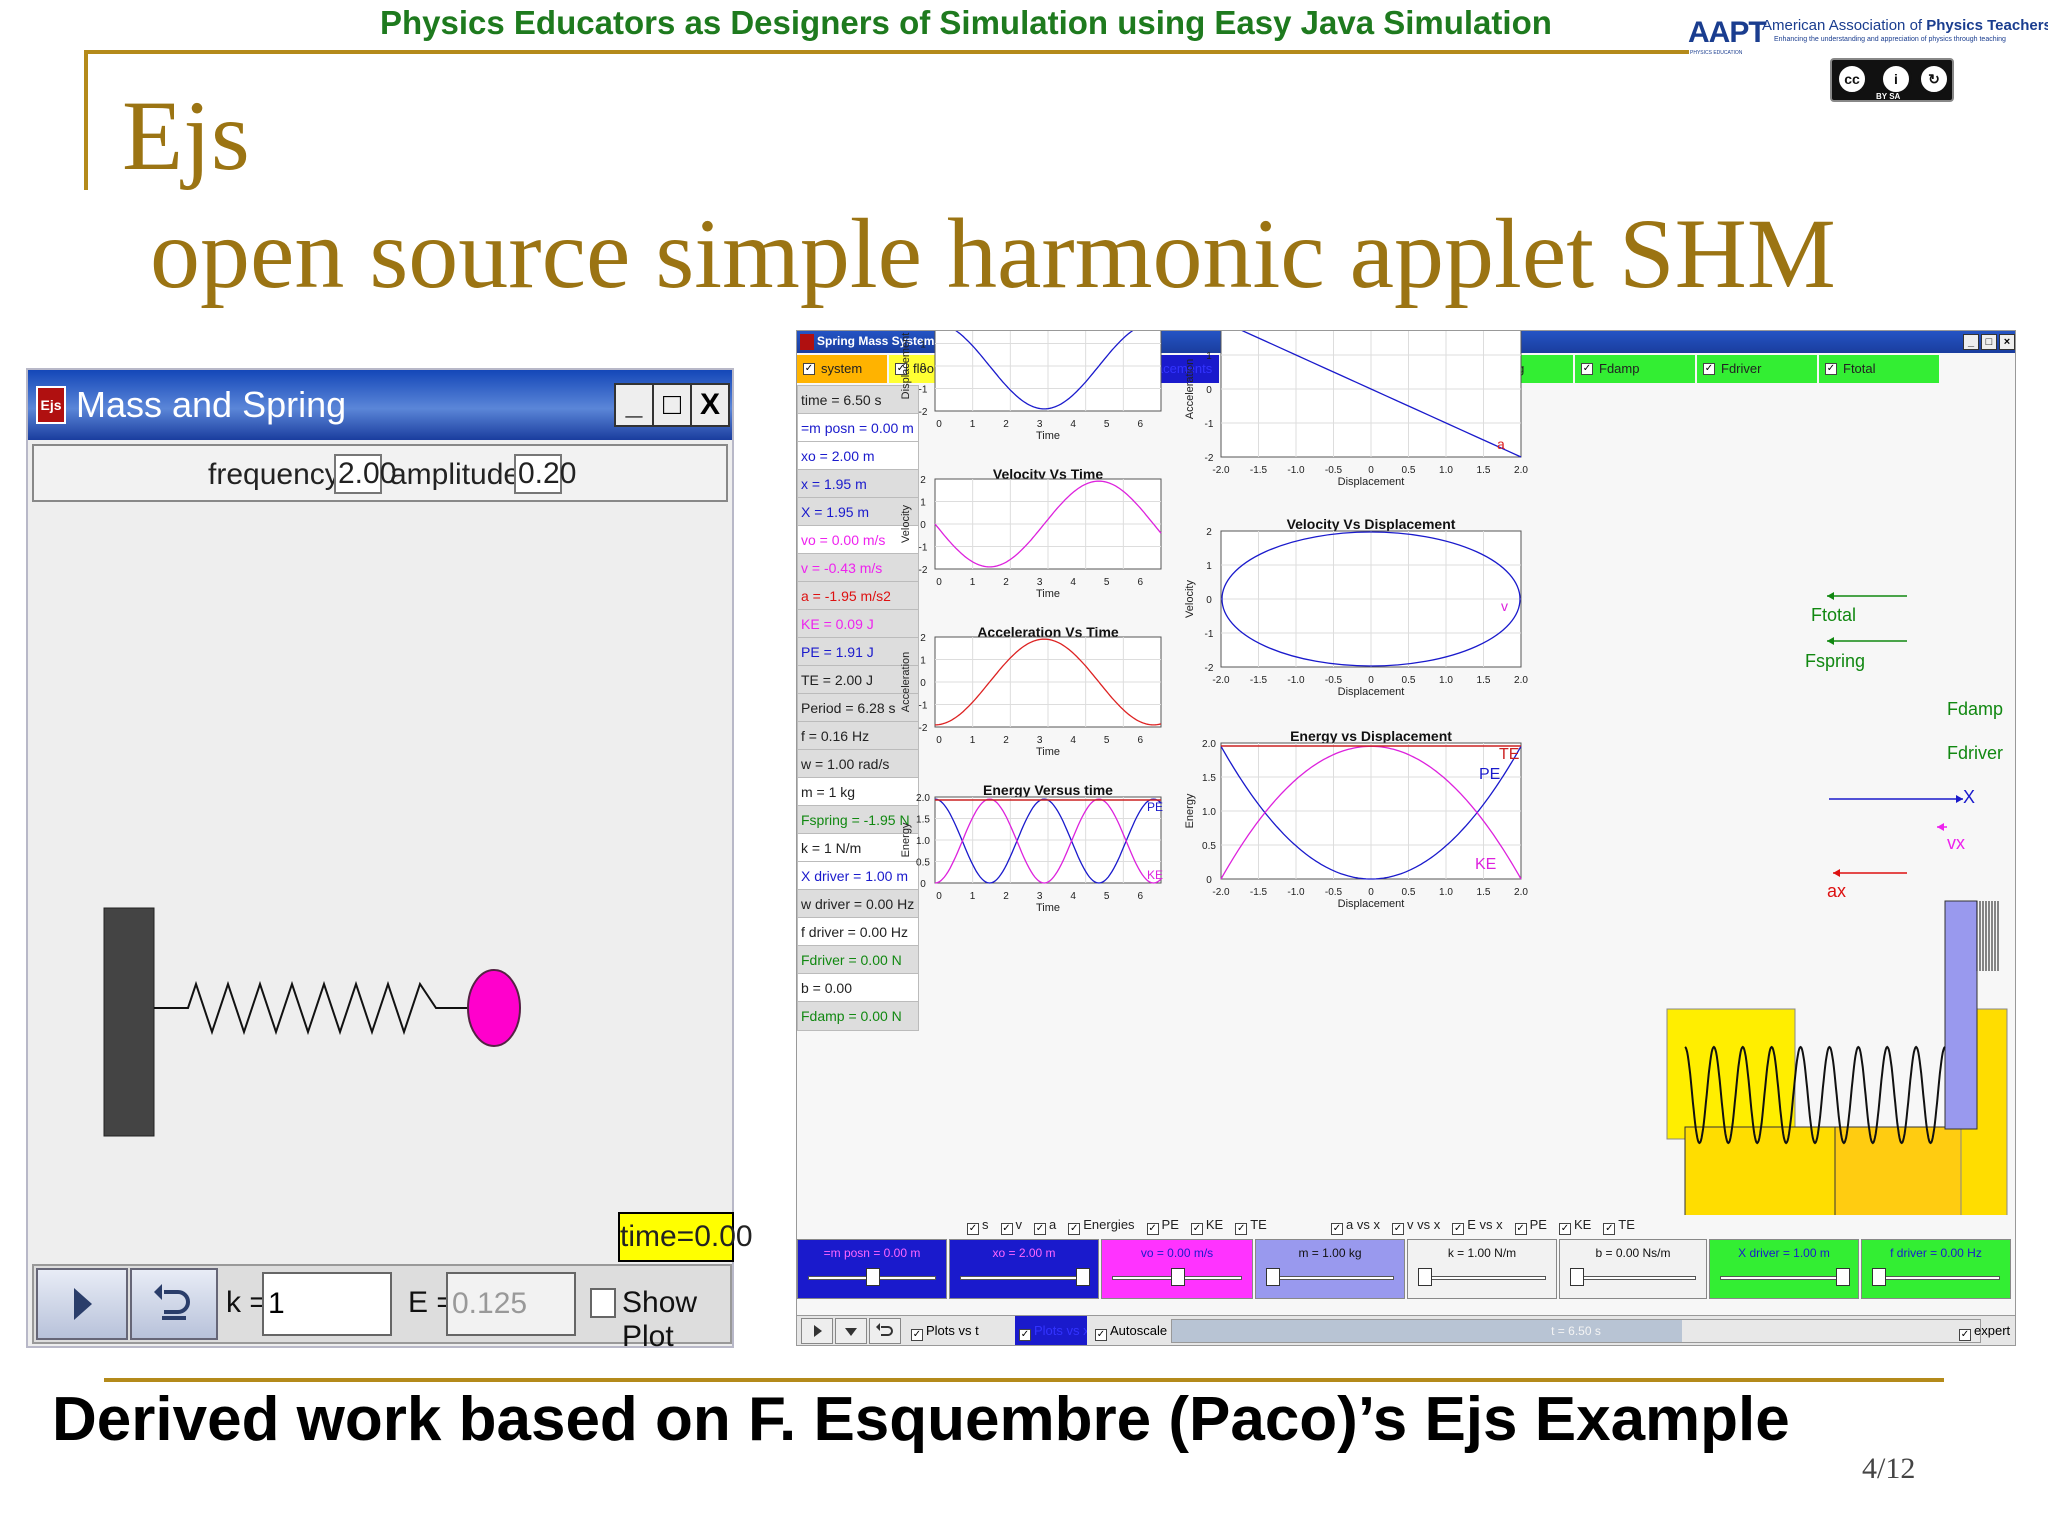  Describe the element at coordinates (311, 1008) in the screenshot. I see `spring-coil` at that location.